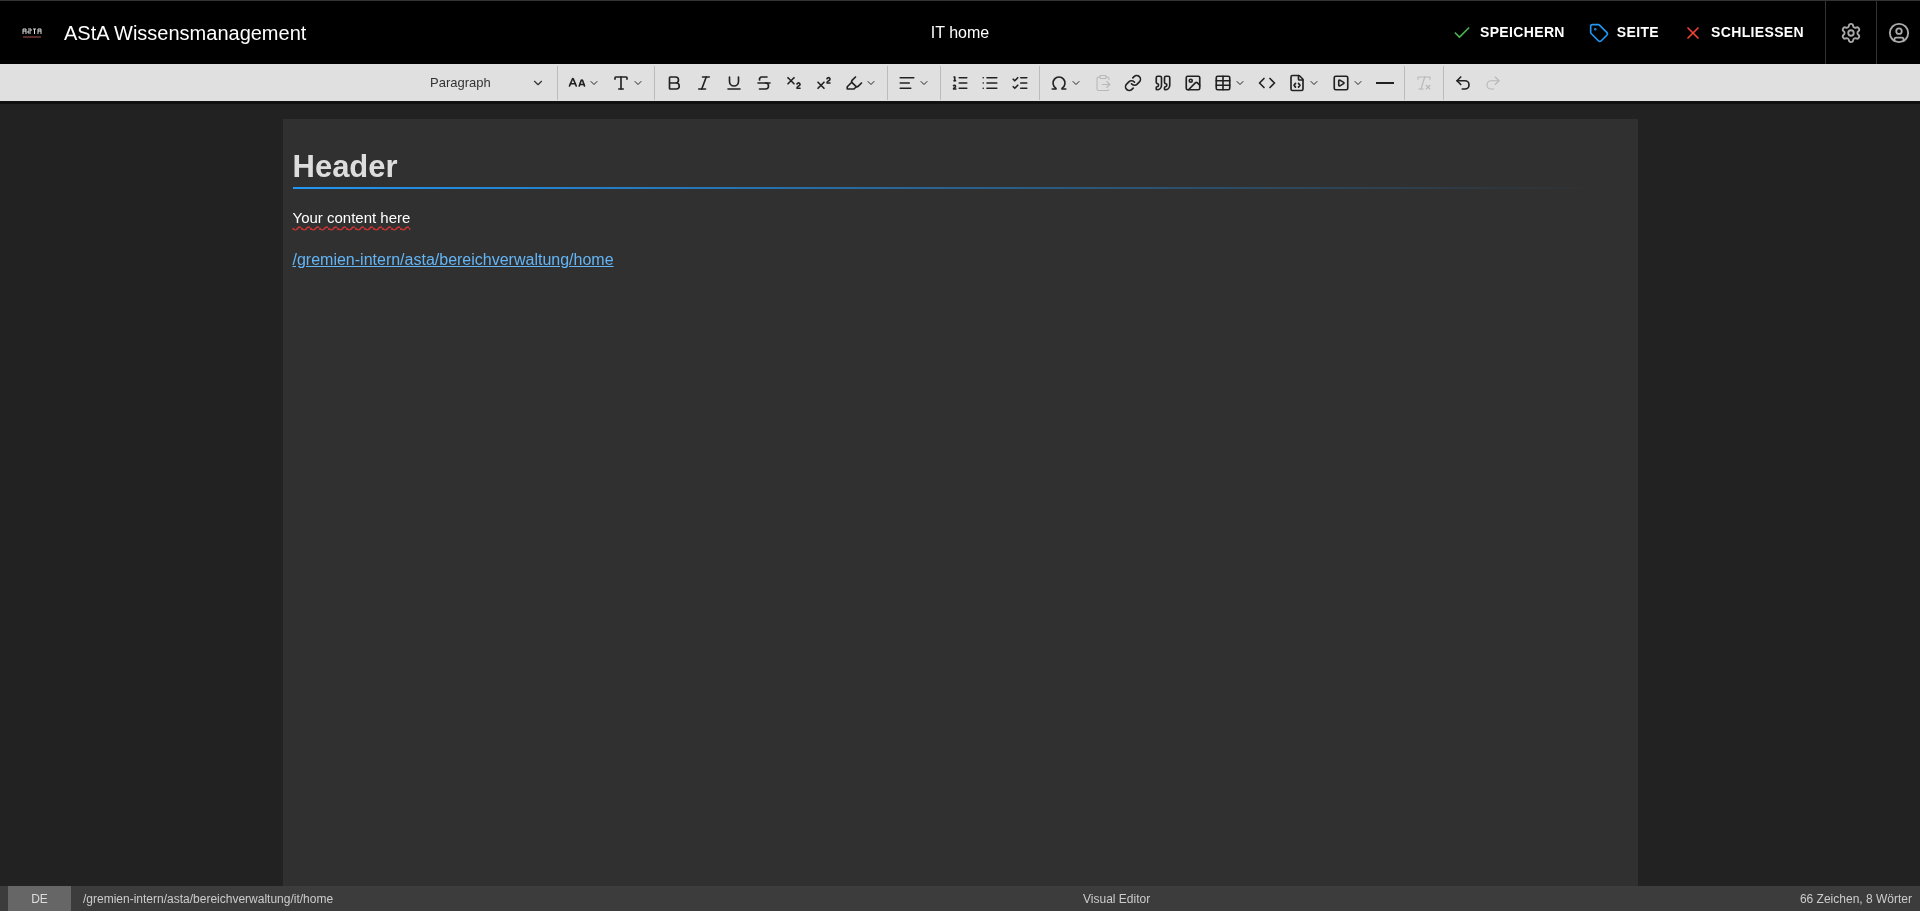  Describe the element at coordinates (1851, 32) in the screenshot. I see `settings-icon` at that location.